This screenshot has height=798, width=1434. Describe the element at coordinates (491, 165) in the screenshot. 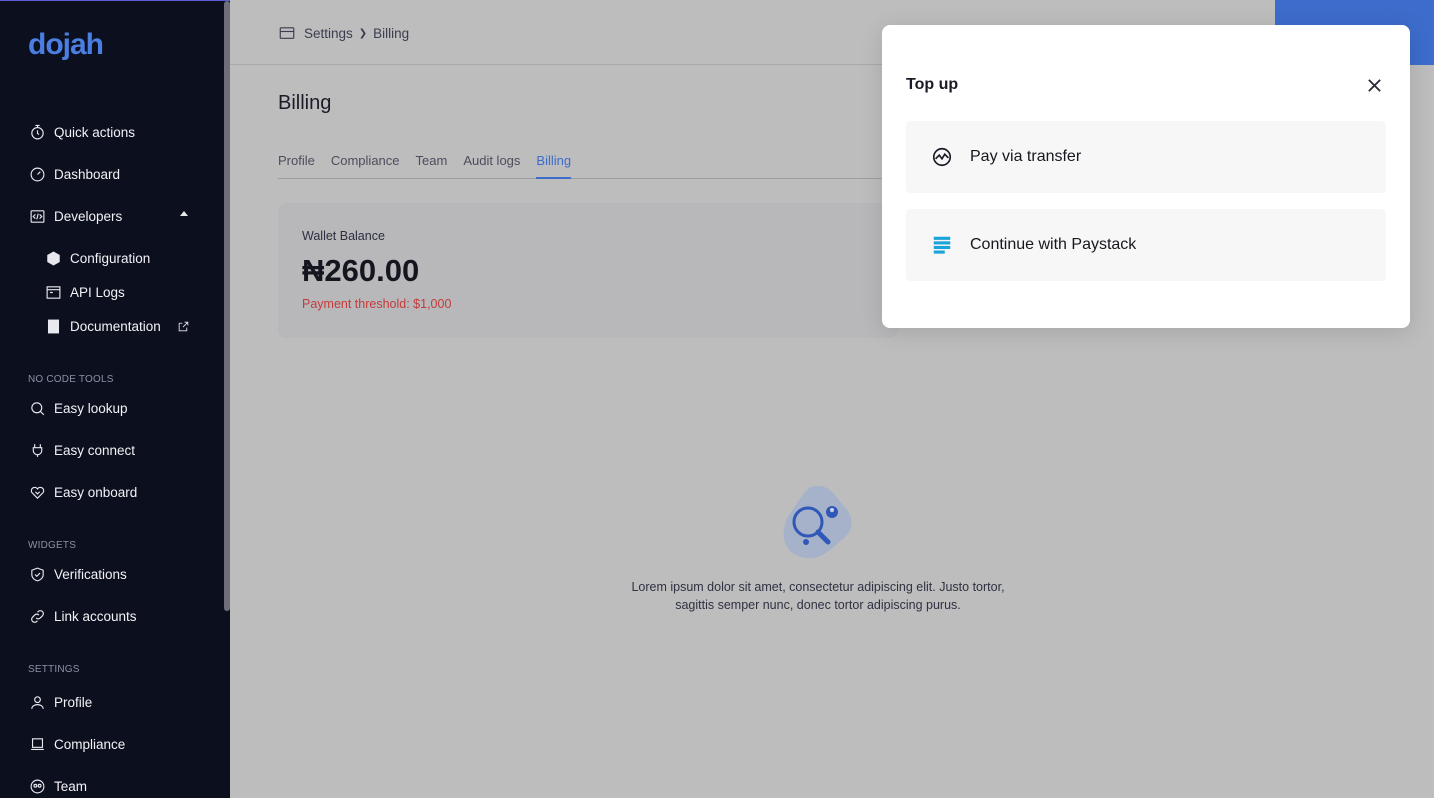

I see `tab-audit-logs: Audit logs` at that location.